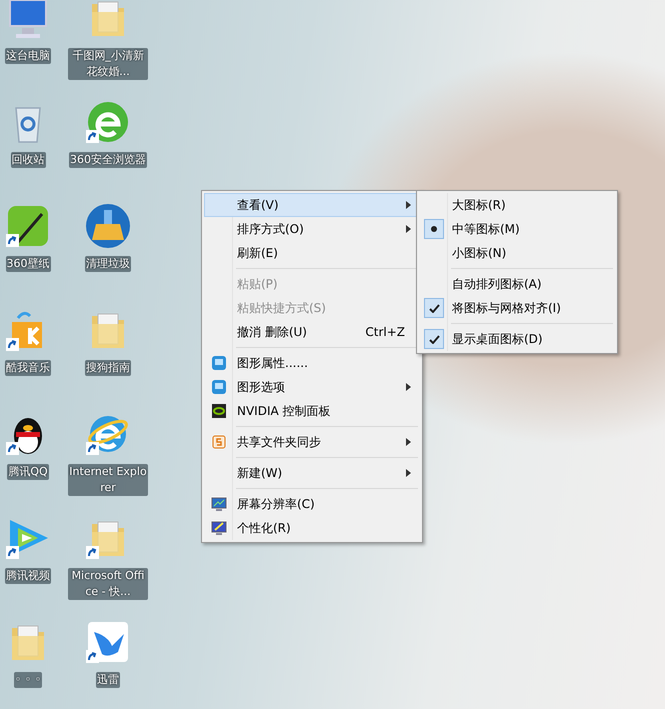 The height and width of the screenshot is (709, 665). Describe the element at coordinates (28, 368) in the screenshot. I see `icon-label: 酷我音乐` at that location.